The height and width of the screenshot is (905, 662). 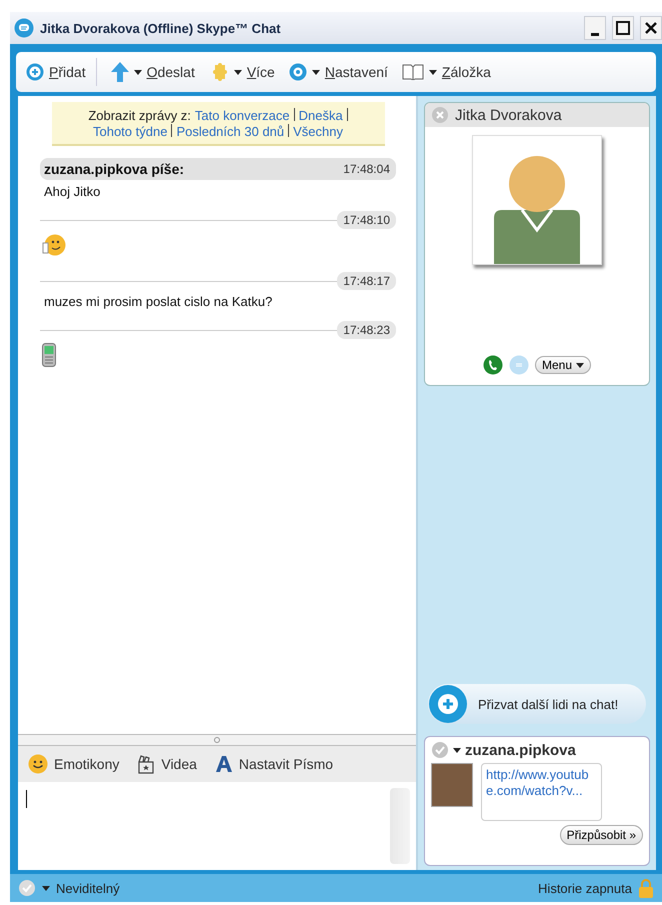 I want to click on sender-name: zuzana.pipkova píše:, so click(x=114, y=169).